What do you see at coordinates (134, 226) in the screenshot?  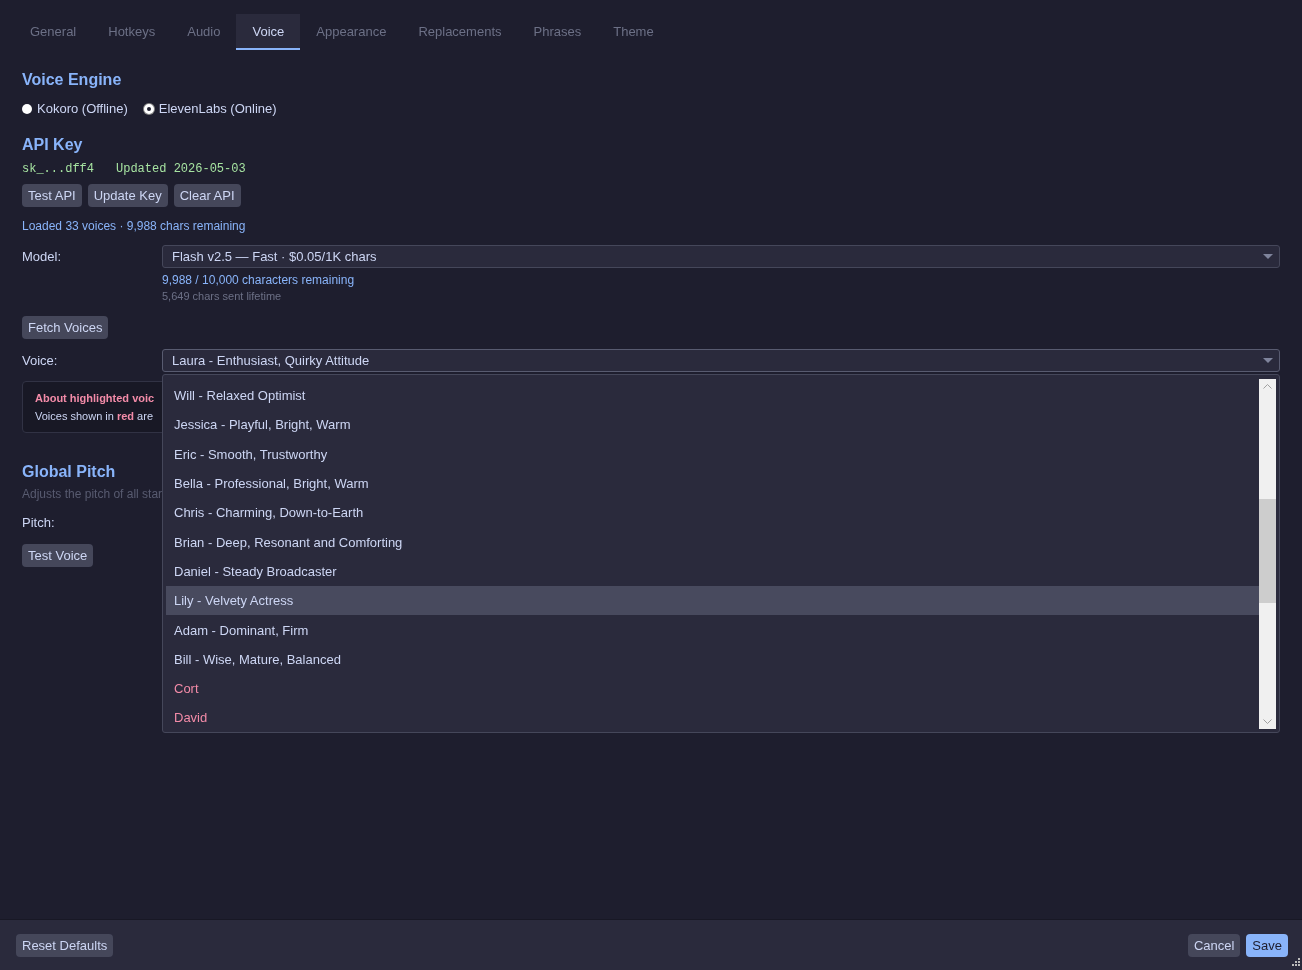 I see `status-text: Loaded 33 voices · 9,988 chars remaining` at bounding box center [134, 226].